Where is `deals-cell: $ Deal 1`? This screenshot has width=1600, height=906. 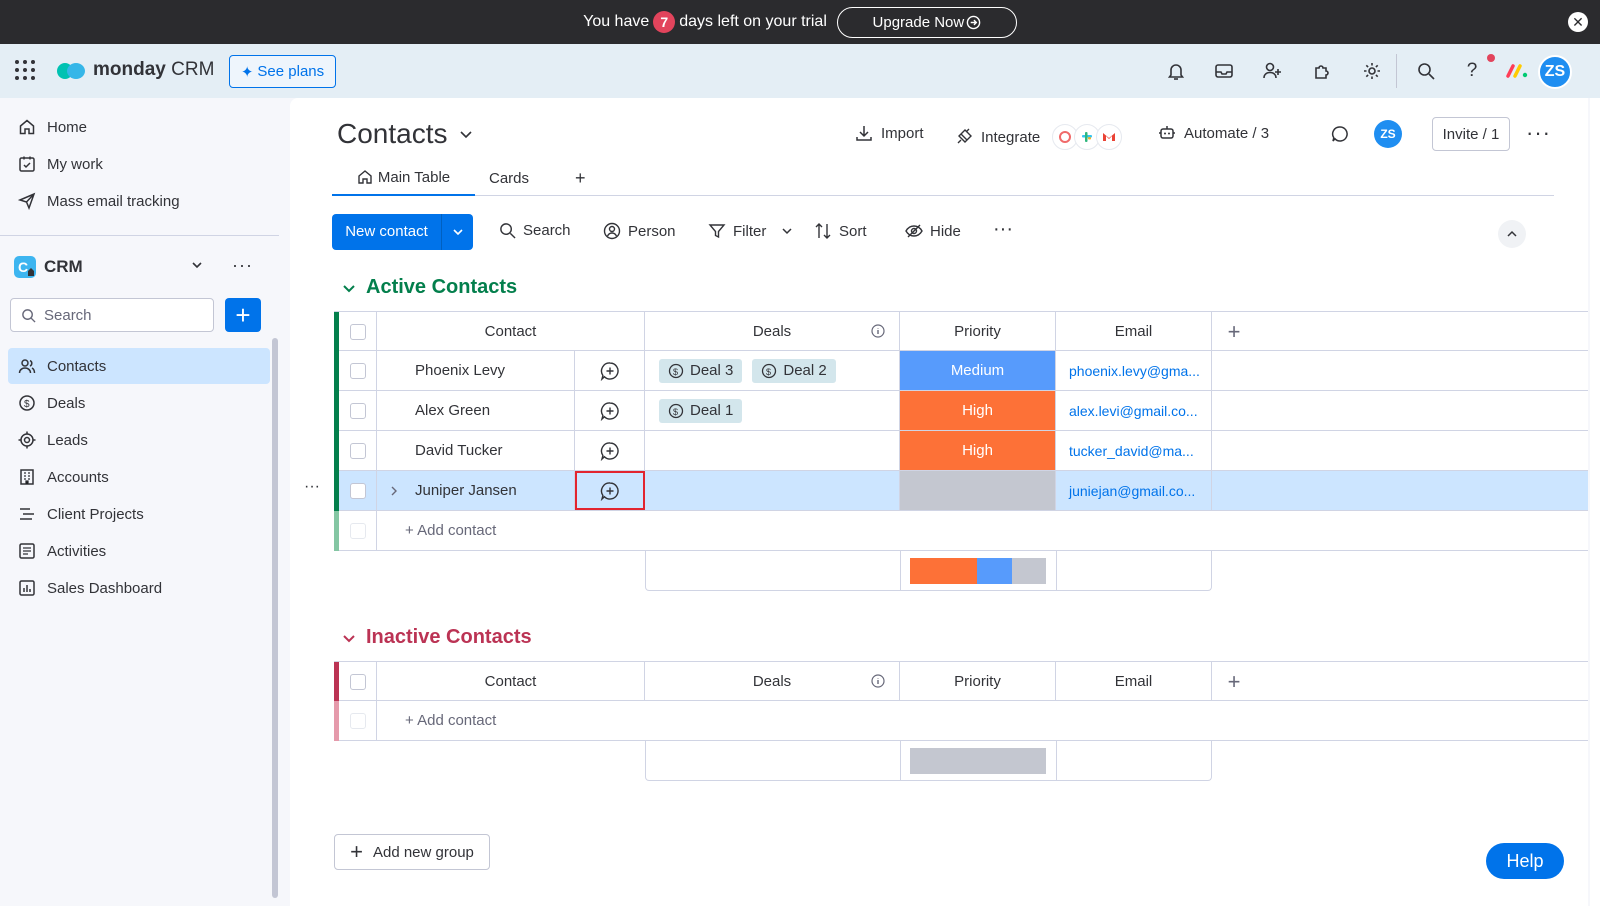
deals-cell: $ Deal 1 is located at coordinates (772, 410).